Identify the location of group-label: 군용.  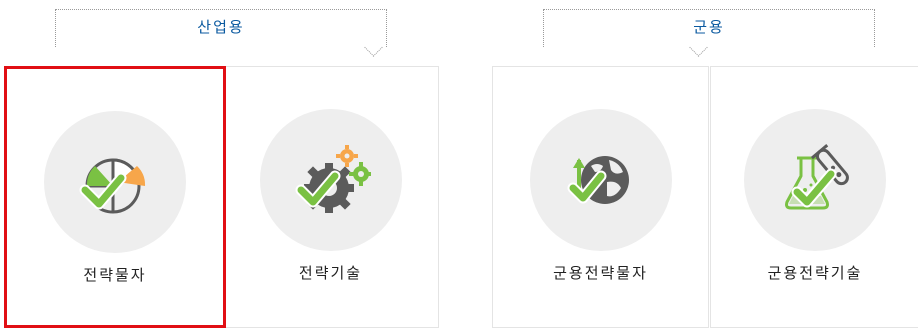
(709, 27).